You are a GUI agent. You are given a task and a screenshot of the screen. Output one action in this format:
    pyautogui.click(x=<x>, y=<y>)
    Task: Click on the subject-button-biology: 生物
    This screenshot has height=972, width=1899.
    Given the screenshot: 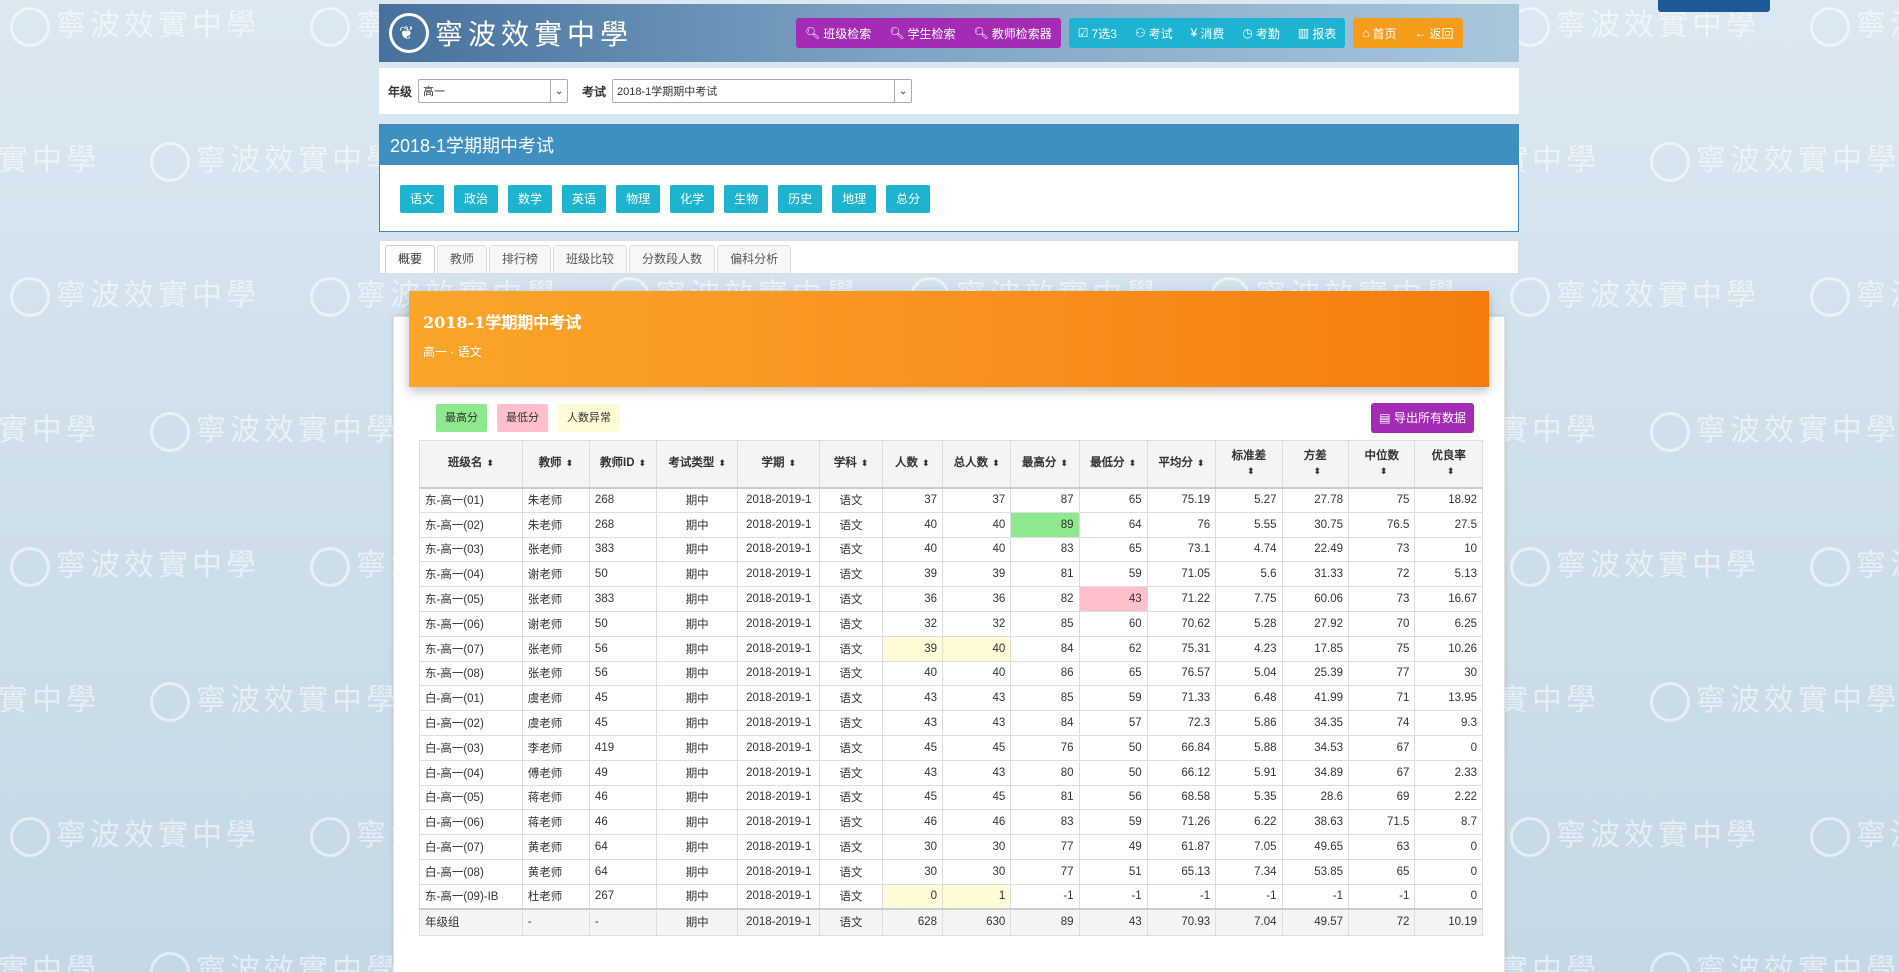 What is the action you would take?
    pyautogui.click(x=746, y=199)
    